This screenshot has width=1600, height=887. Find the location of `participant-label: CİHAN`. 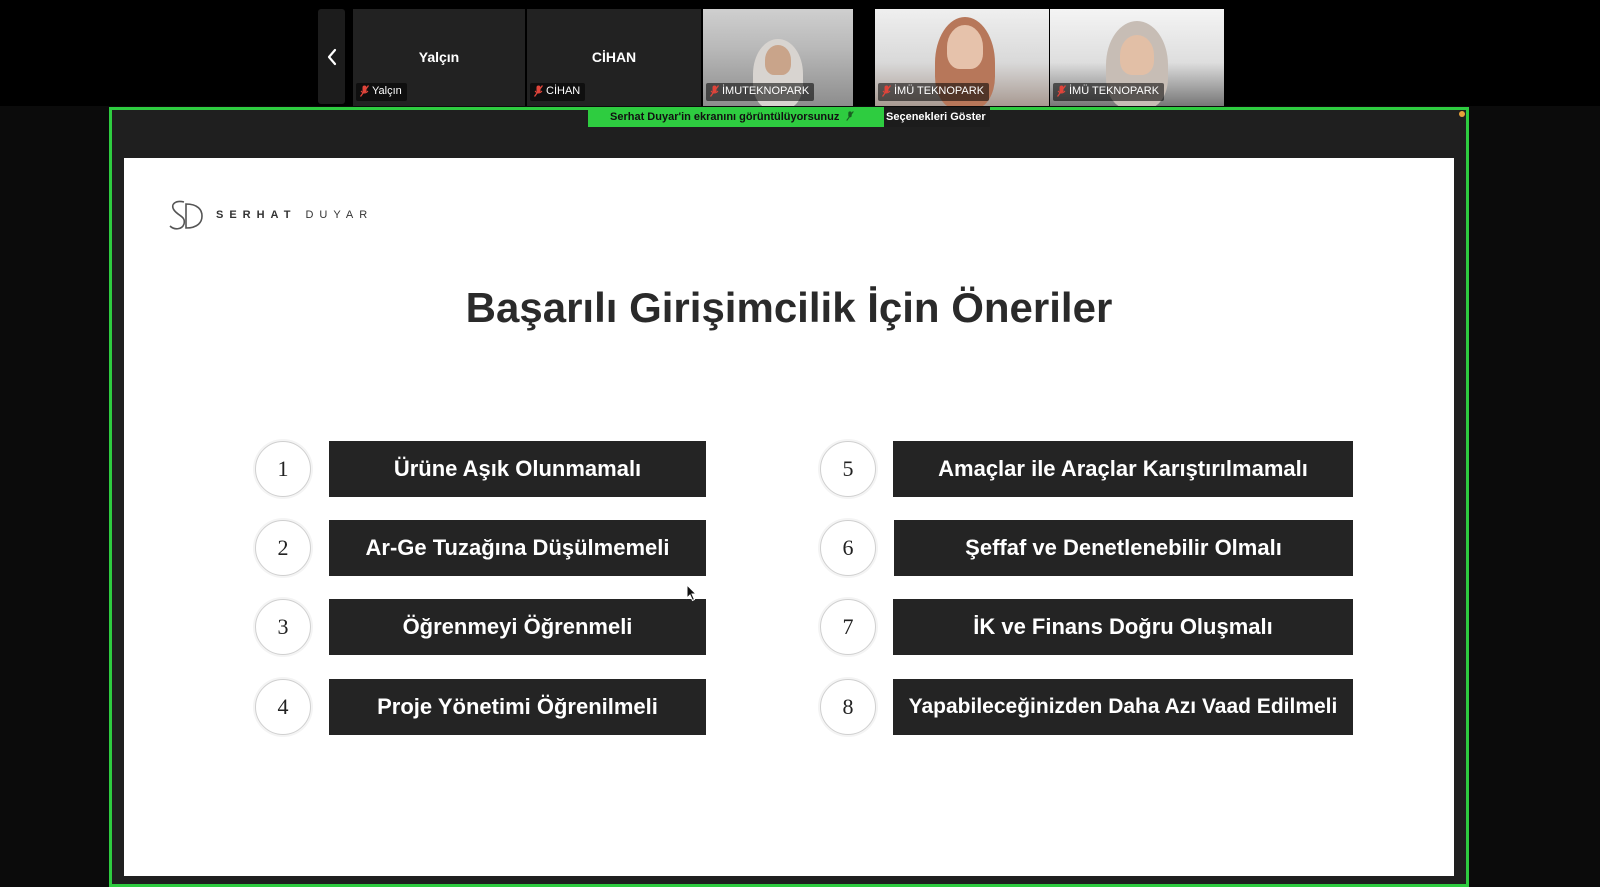

participant-label: CİHAN is located at coordinates (558, 92).